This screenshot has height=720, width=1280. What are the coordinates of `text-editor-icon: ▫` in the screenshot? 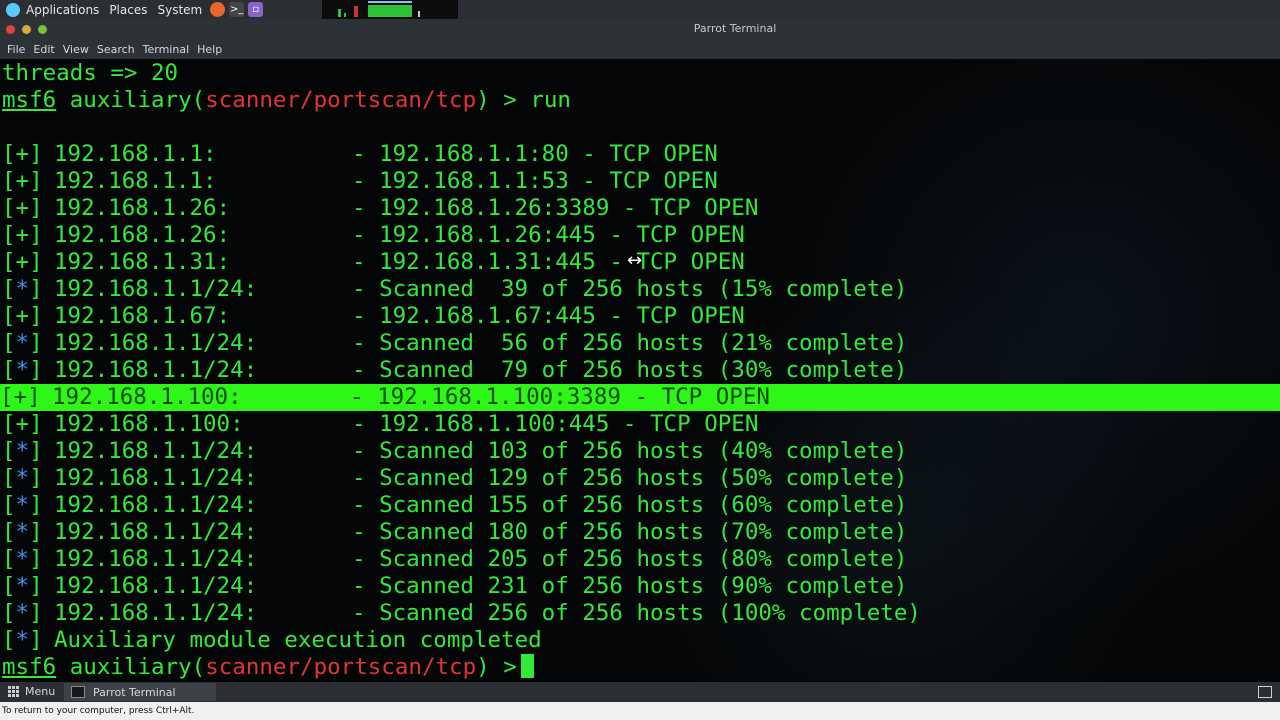 It's located at (256, 9).